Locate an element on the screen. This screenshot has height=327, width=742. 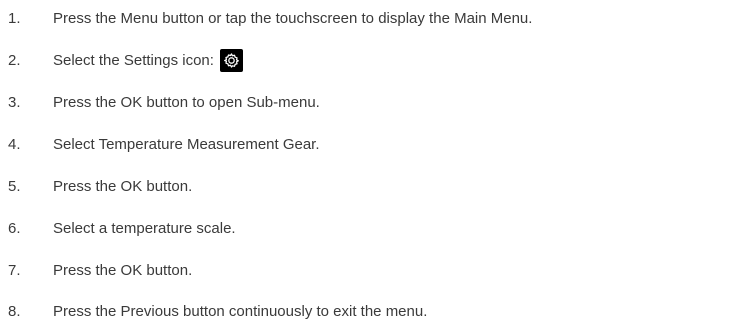
step-text-with-icon: Select the Settings icon: is located at coordinates (148, 60).